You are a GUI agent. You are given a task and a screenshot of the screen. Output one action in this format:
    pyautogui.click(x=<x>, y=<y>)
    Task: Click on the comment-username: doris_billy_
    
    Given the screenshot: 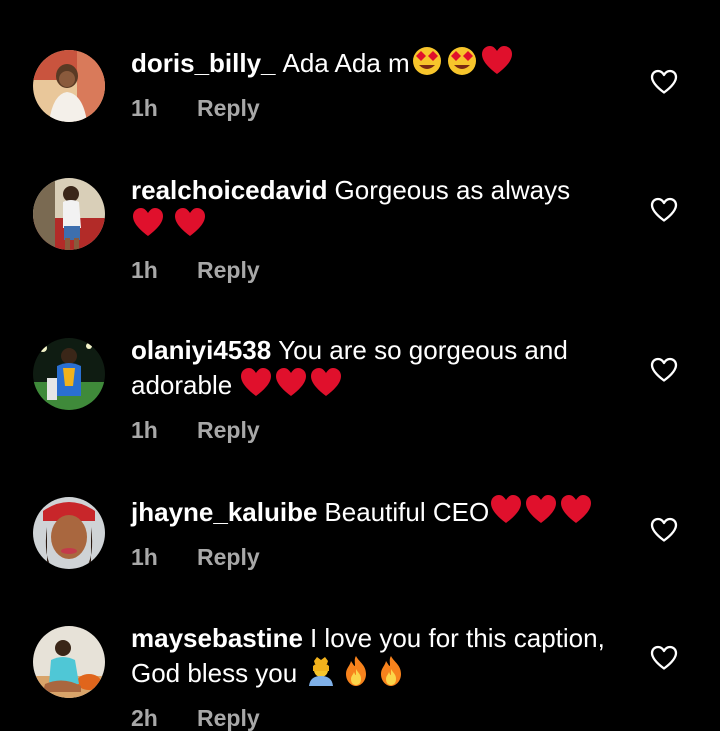 What is the action you would take?
    pyautogui.click(x=203, y=63)
    